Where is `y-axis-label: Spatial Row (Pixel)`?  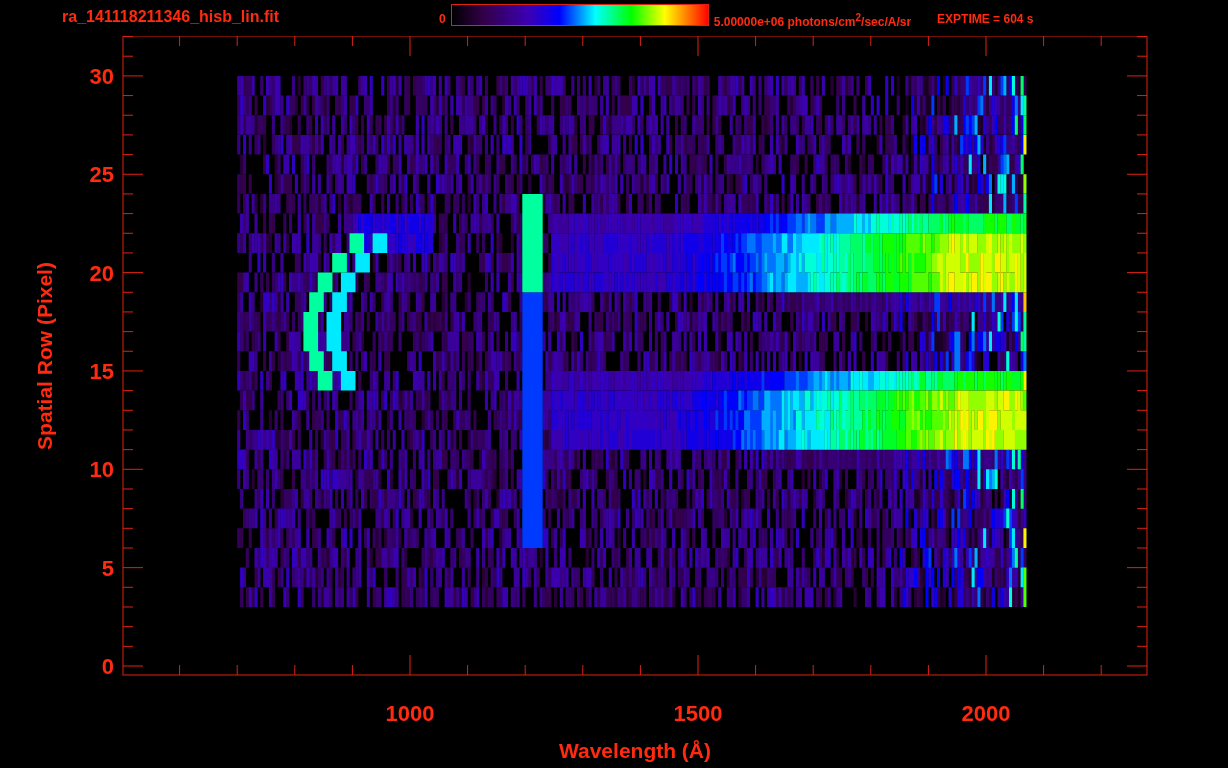 y-axis-label: Spatial Row (Pixel) is located at coordinates (44, 356).